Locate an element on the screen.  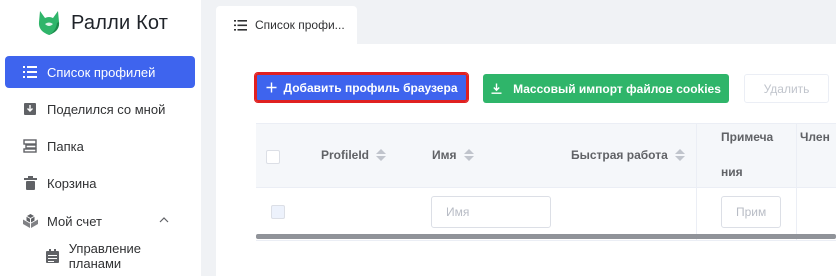
sidebar-item-label: Корзина is located at coordinates (72, 183).